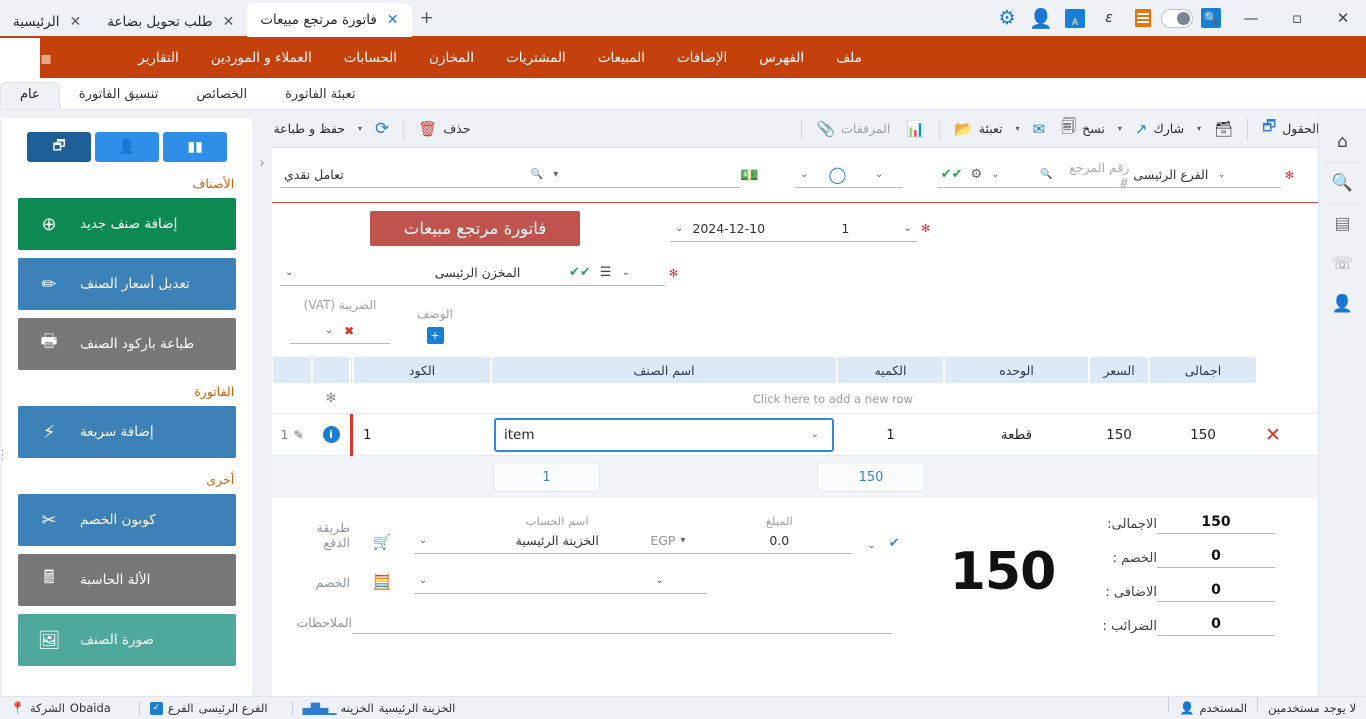 The image size is (1366, 719). I want to click on status-branch: ✓ الفرع الفرع الرئيسى, so click(216, 708).